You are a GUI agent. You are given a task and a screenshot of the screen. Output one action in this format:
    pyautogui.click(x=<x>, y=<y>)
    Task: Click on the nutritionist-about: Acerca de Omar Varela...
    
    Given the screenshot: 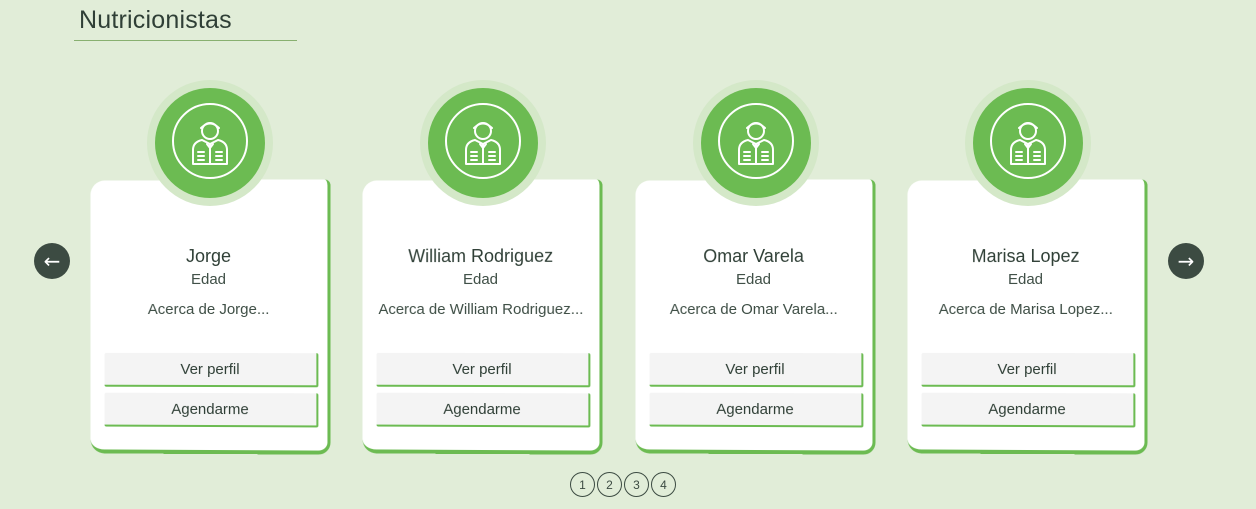 What is the action you would take?
    pyautogui.click(x=753, y=309)
    